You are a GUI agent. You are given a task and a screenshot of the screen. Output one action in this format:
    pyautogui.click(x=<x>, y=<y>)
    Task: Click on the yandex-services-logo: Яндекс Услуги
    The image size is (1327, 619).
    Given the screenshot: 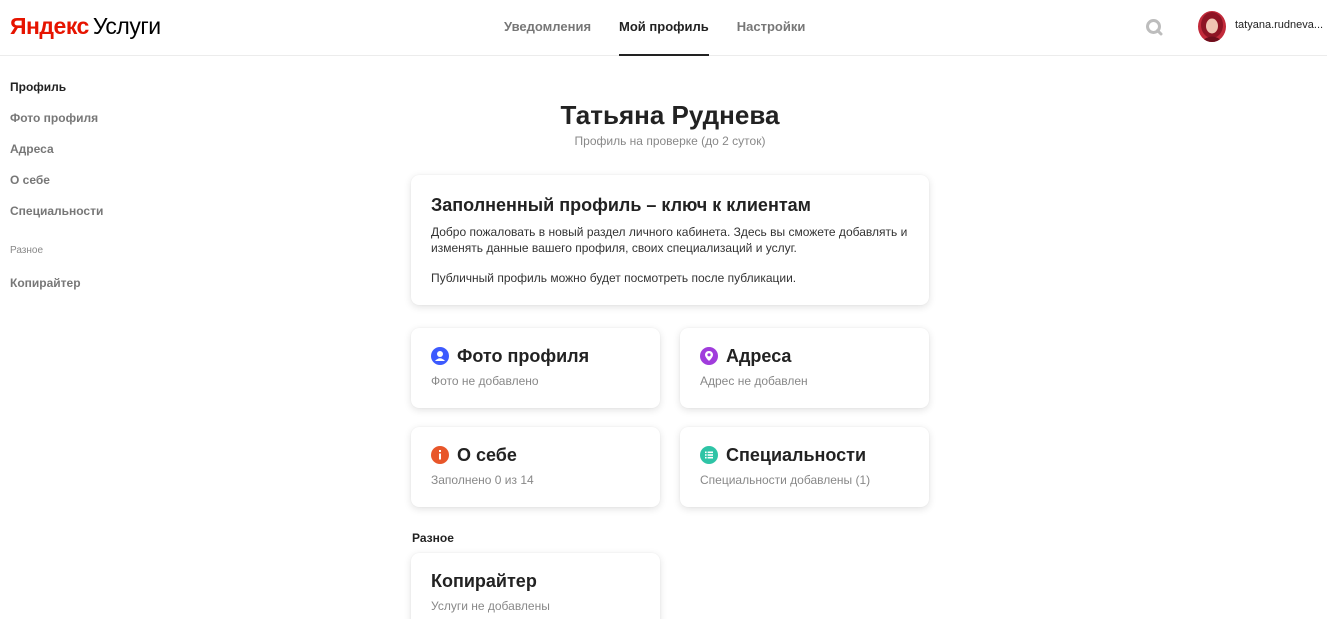 What is the action you would take?
    pyautogui.click(x=85, y=26)
    